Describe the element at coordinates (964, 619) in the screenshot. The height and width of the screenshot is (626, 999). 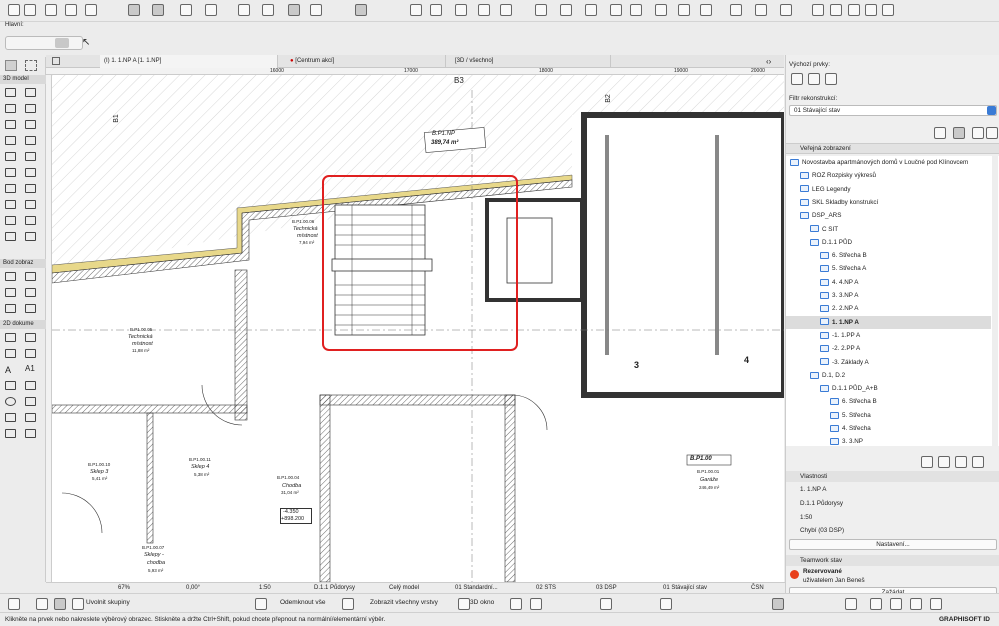
I see `graphisoft-id-link: GRAPHISOFT ID` at that location.